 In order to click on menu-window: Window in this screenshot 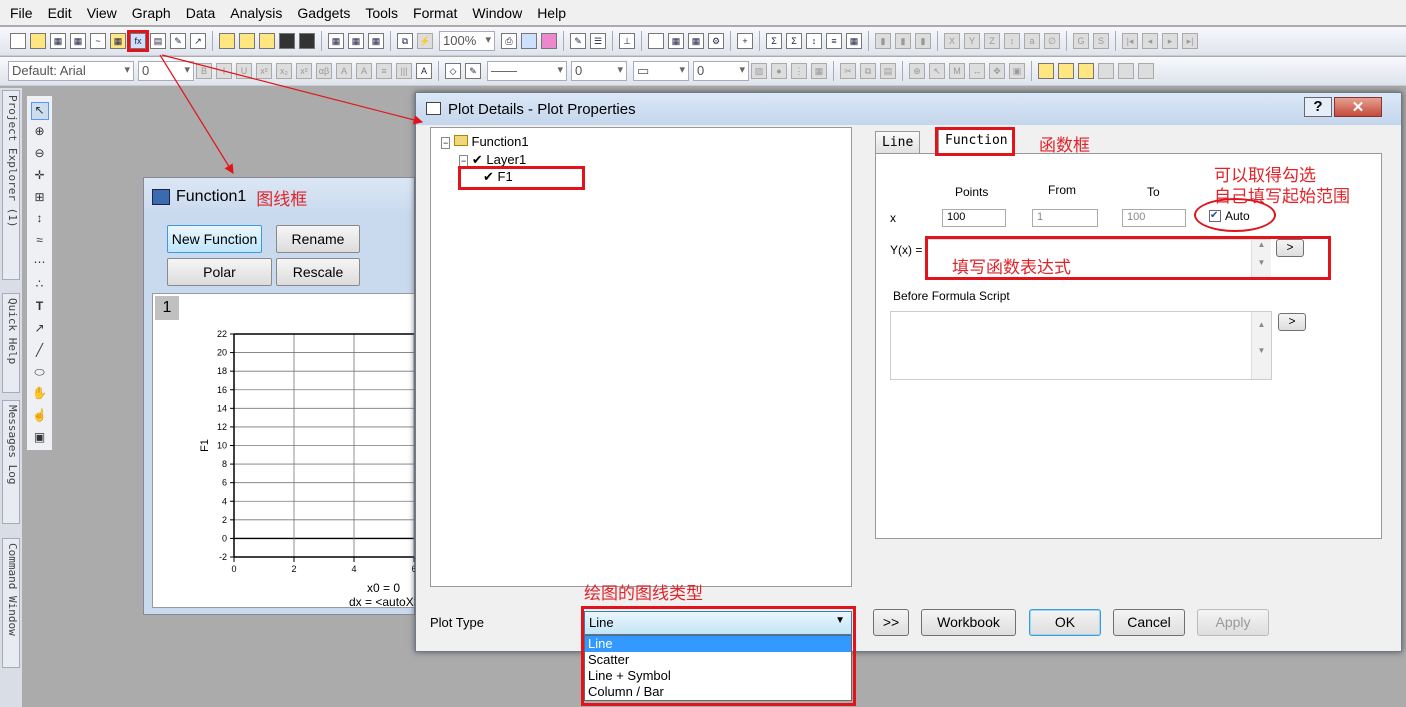, I will do `click(497, 13)`.